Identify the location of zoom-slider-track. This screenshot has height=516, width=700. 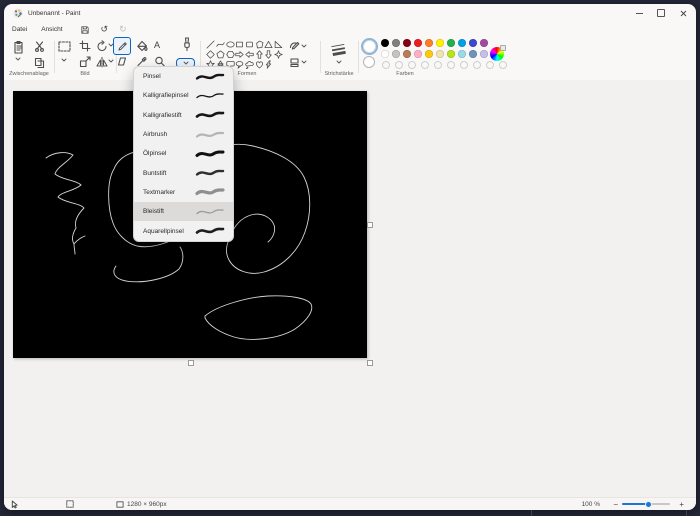
(646, 504).